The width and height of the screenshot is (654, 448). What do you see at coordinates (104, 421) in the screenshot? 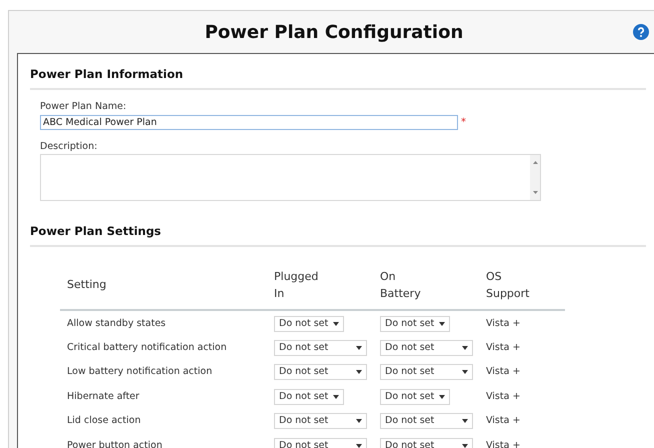
I see `setting-name: Lid close action` at bounding box center [104, 421].